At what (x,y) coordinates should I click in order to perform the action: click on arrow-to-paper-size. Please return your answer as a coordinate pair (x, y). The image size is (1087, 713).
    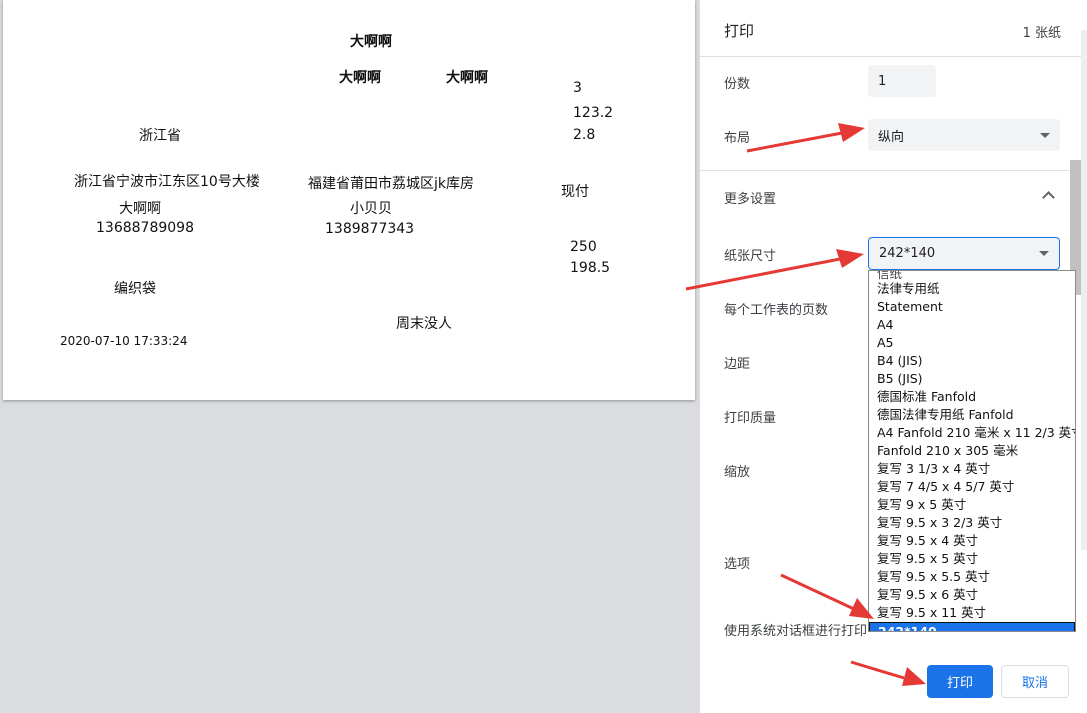
    Looking at the image, I should click on (763, 274).